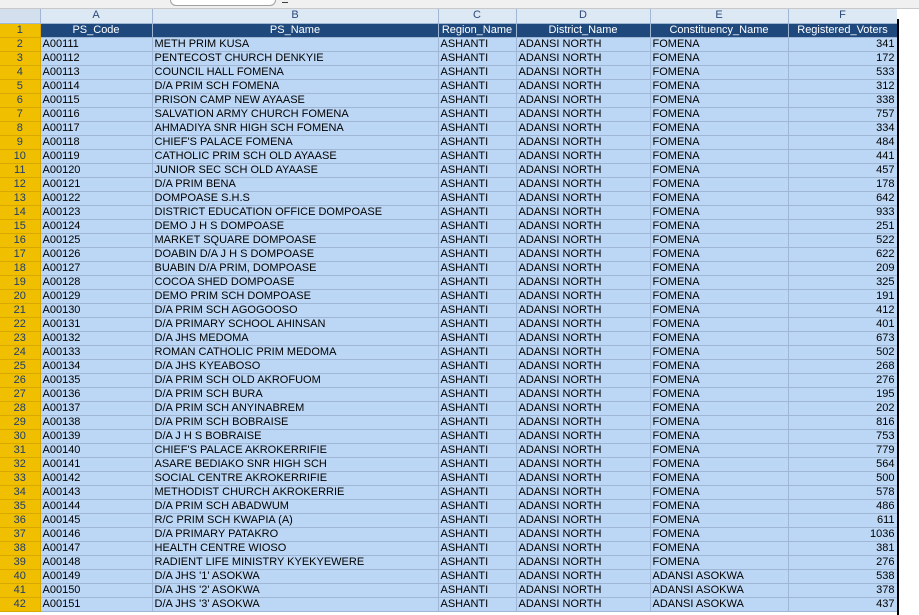 Image resolution: width=919 pixels, height=615 pixels. What do you see at coordinates (20, 436) in the screenshot?
I see `row-header: 30` at bounding box center [20, 436].